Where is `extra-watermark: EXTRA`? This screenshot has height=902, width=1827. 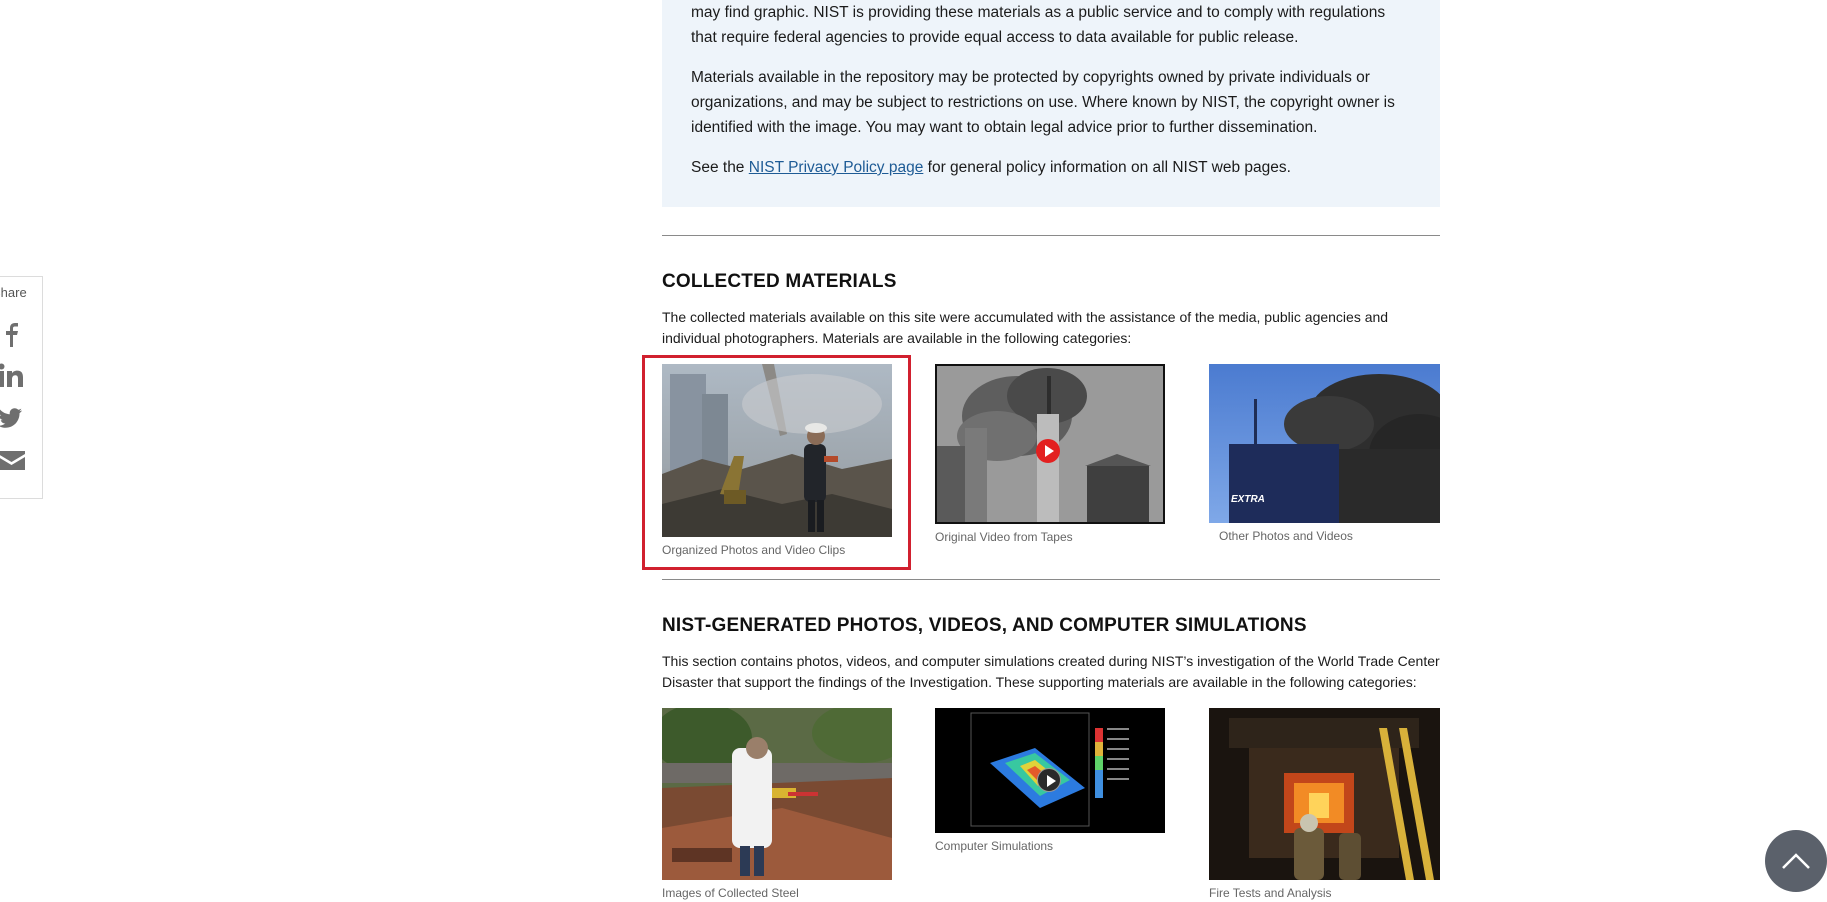
extra-watermark: EXTRA is located at coordinates (1248, 499).